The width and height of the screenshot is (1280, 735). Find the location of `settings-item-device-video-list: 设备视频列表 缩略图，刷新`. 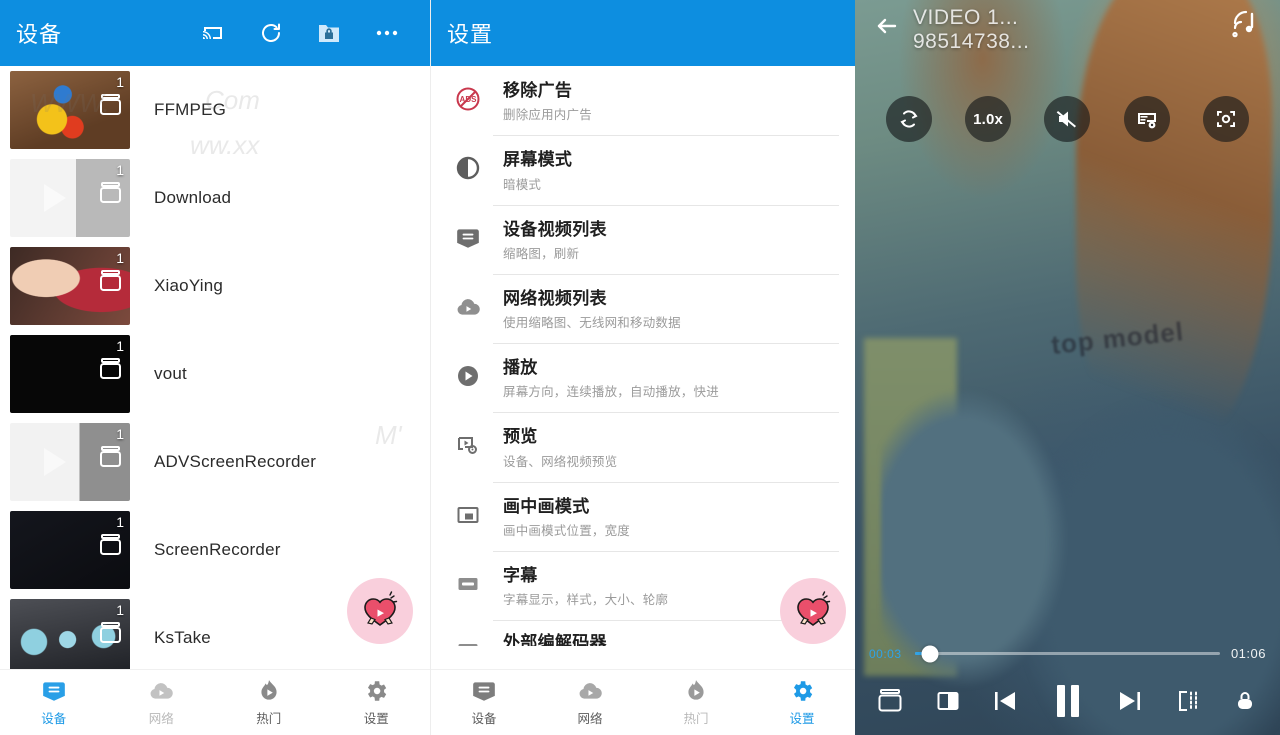

settings-item-device-video-list: 设备视频列表 缩略图，刷新 is located at coordinates (643, 239).